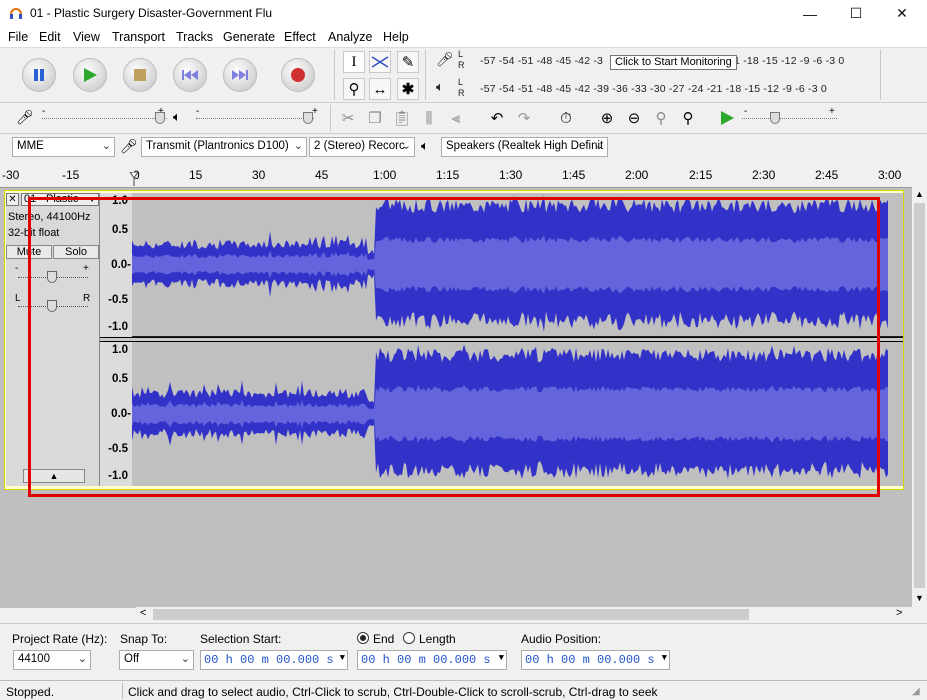 This screenshot has height=700, width=927. I want to click on snap-to-select: Off ⌄, so click(156, 660).